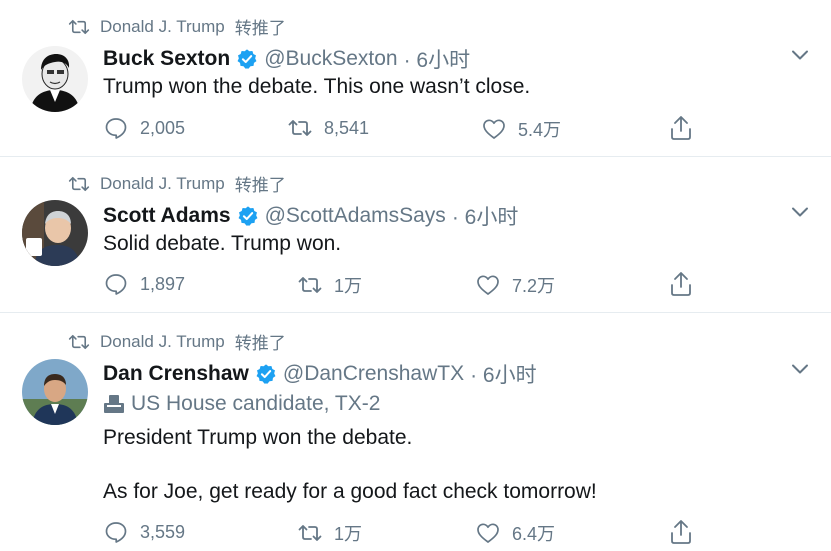  What do you see at coordinates (222, 243) in the screenshot?
I see `tweet-text: Solid debate. Trump won.` at bounding box center [222, 243].